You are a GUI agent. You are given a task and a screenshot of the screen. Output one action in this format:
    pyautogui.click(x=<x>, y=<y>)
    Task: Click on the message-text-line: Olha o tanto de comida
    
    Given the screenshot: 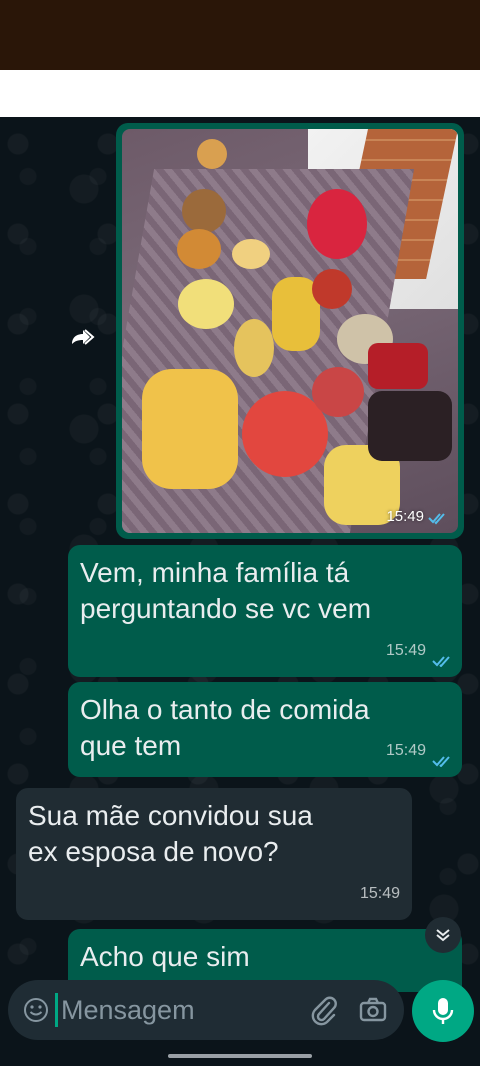 What is the action you would take?
    pyautogui.click(x=225, y=709)
    